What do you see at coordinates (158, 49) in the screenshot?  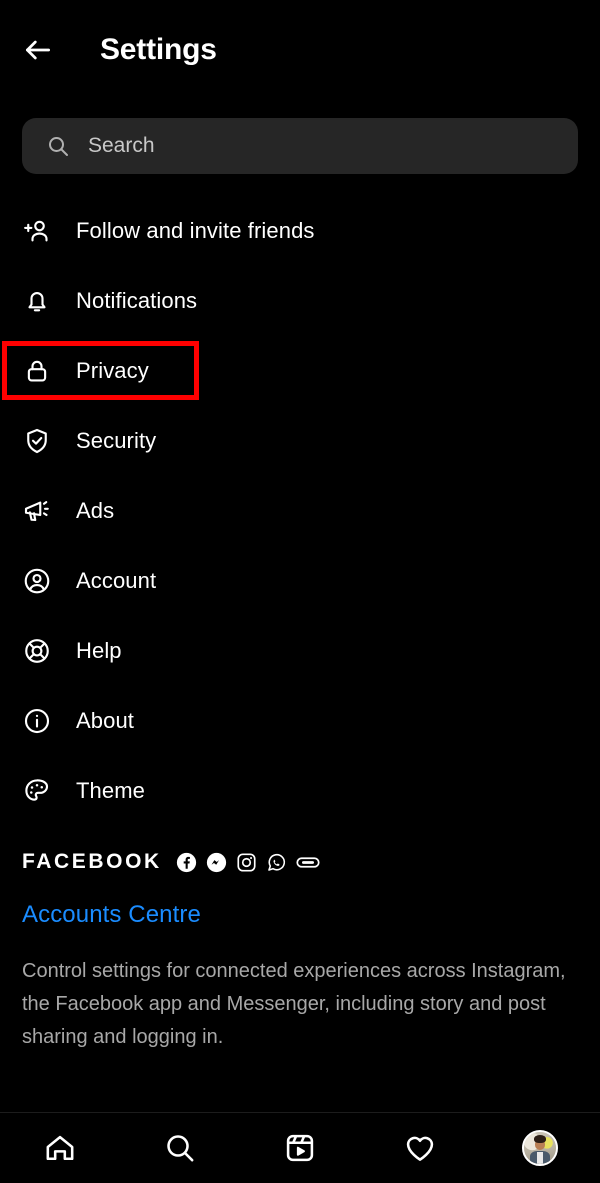 I see `page-title: Settings` at bounding box center [158, 49].